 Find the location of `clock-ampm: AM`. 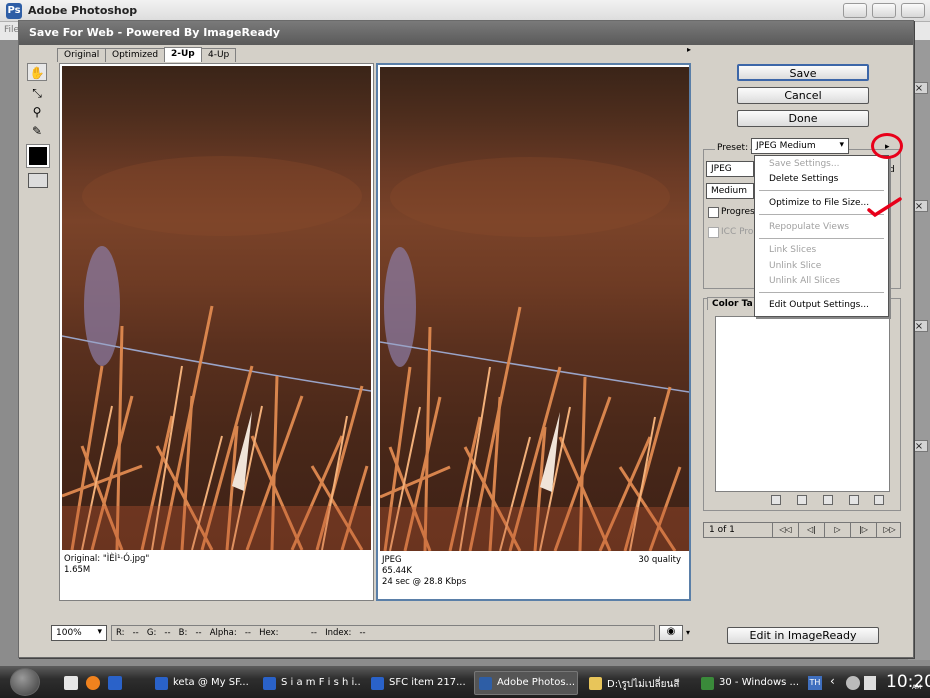

clock-ampm: AM is located at coordinates (917, 687).